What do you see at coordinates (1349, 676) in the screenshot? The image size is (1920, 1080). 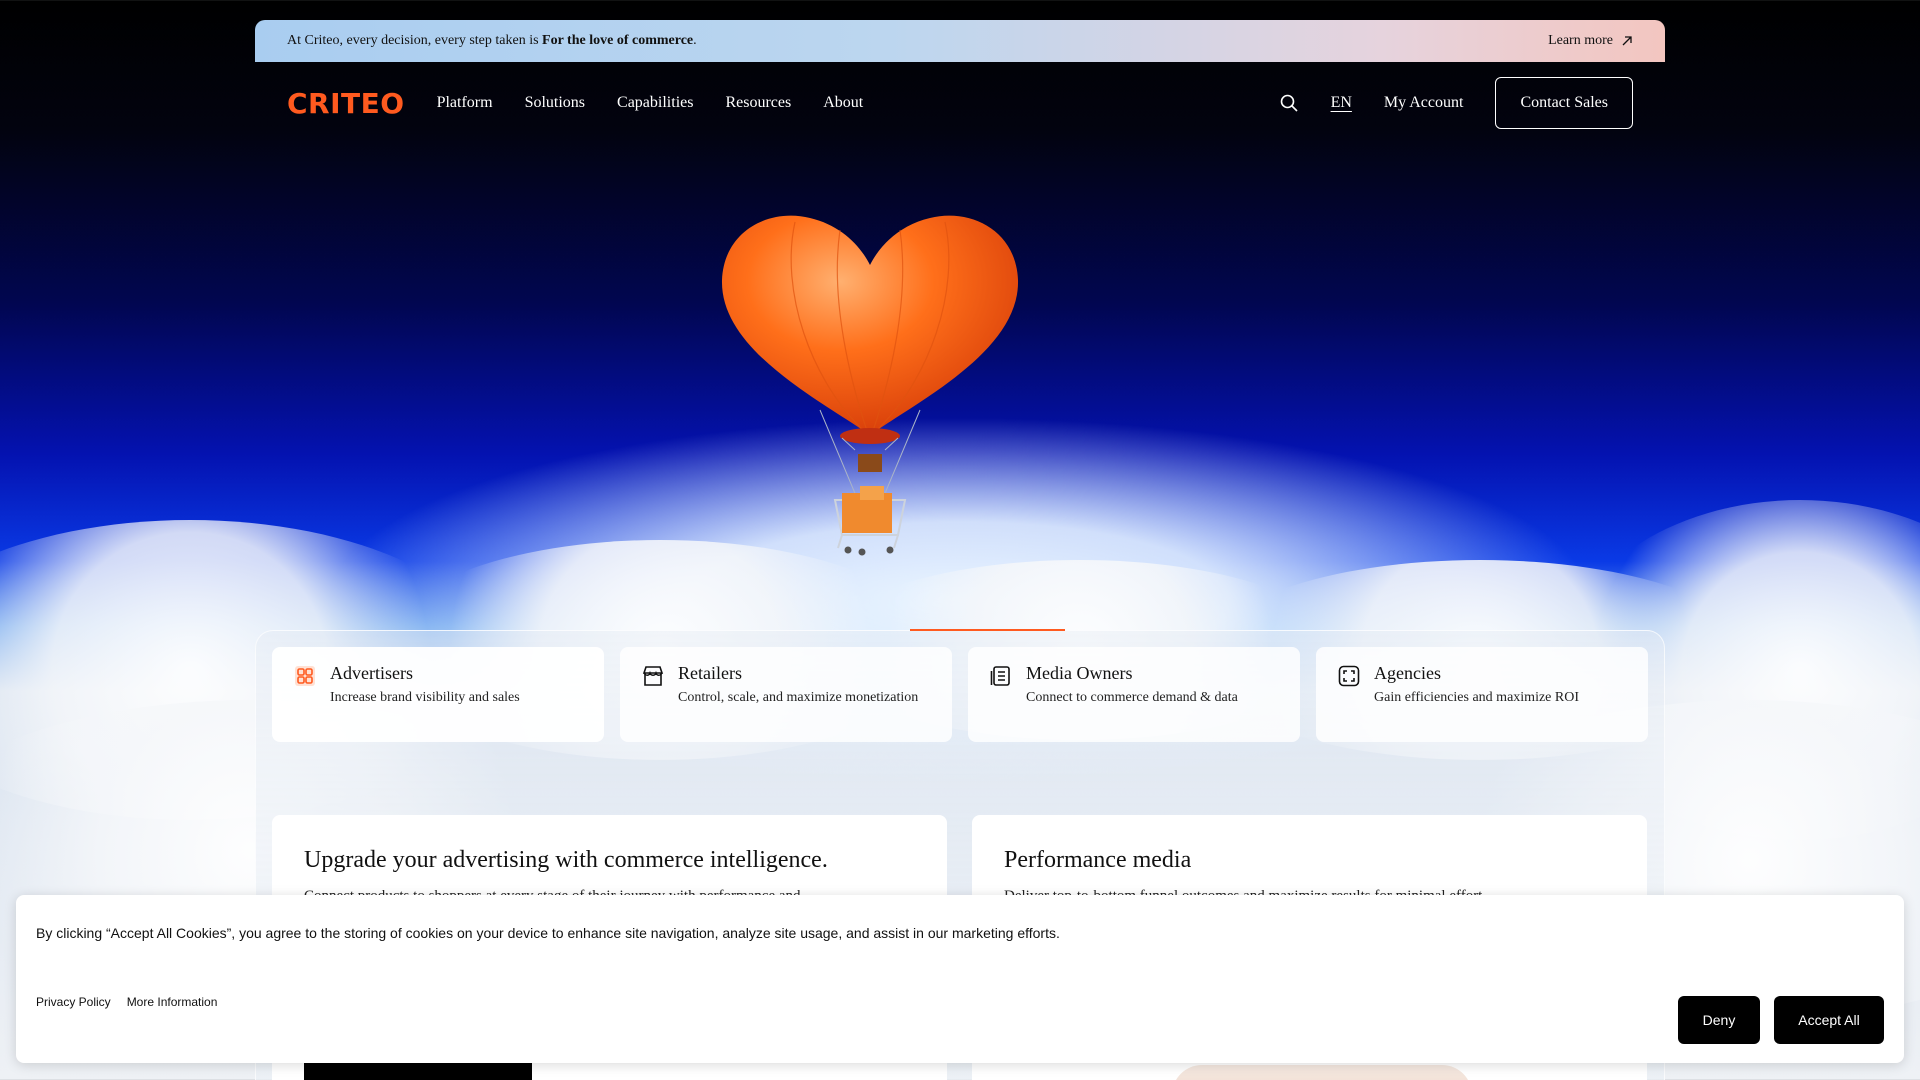 I see `frame-icon` at bounding box center [1349, 676].